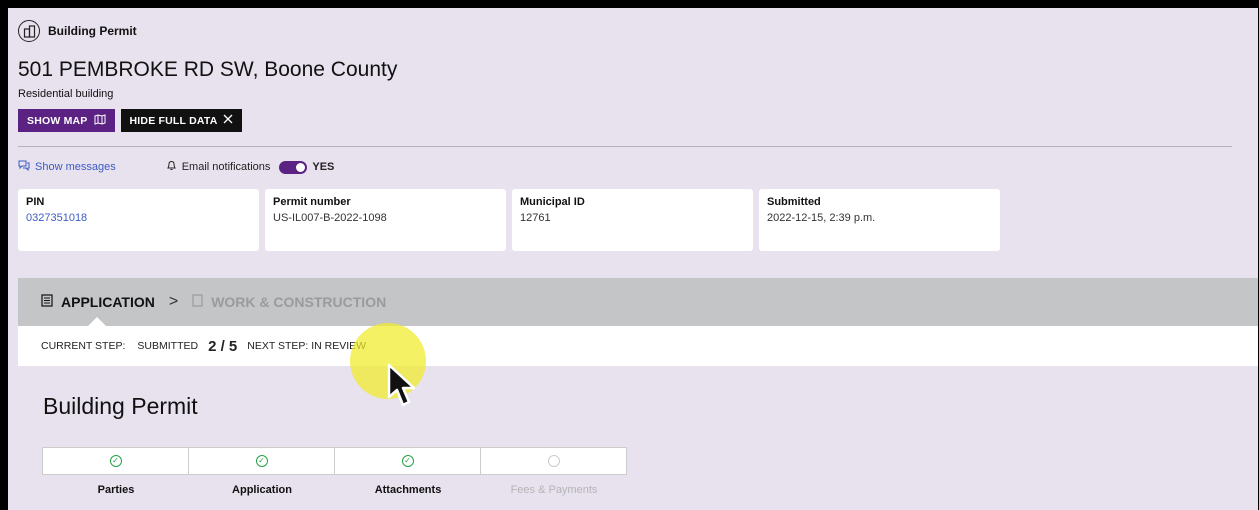 The width and height of the screenshot is (1259, 510). What do you see at coordinates (535, 218) in the screenshot?
I see `municipal-id-value: 12761` at bounding box center [535, 218].